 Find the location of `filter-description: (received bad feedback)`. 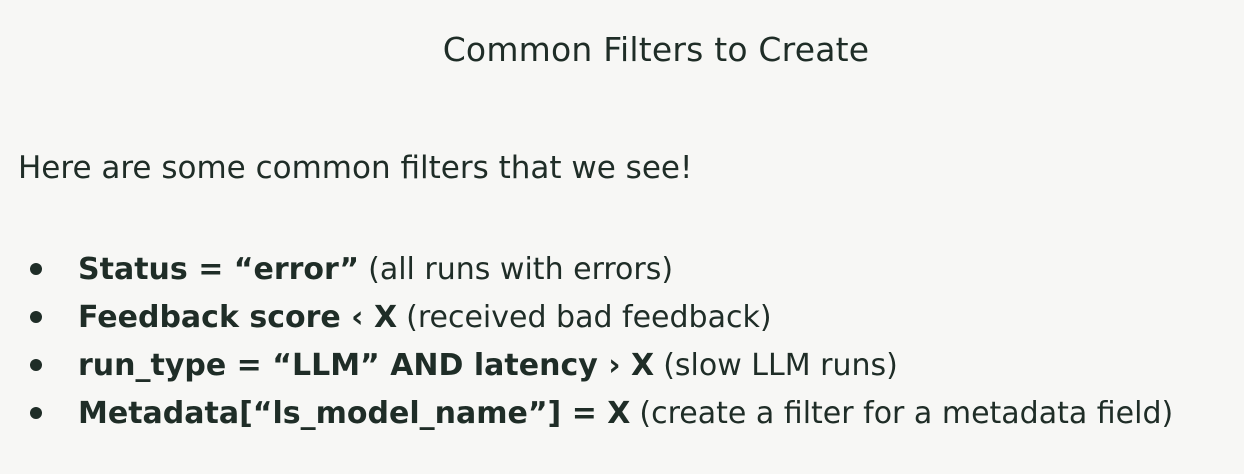

filter-description: (received bad feedback) is located at coordinates (589, 317).